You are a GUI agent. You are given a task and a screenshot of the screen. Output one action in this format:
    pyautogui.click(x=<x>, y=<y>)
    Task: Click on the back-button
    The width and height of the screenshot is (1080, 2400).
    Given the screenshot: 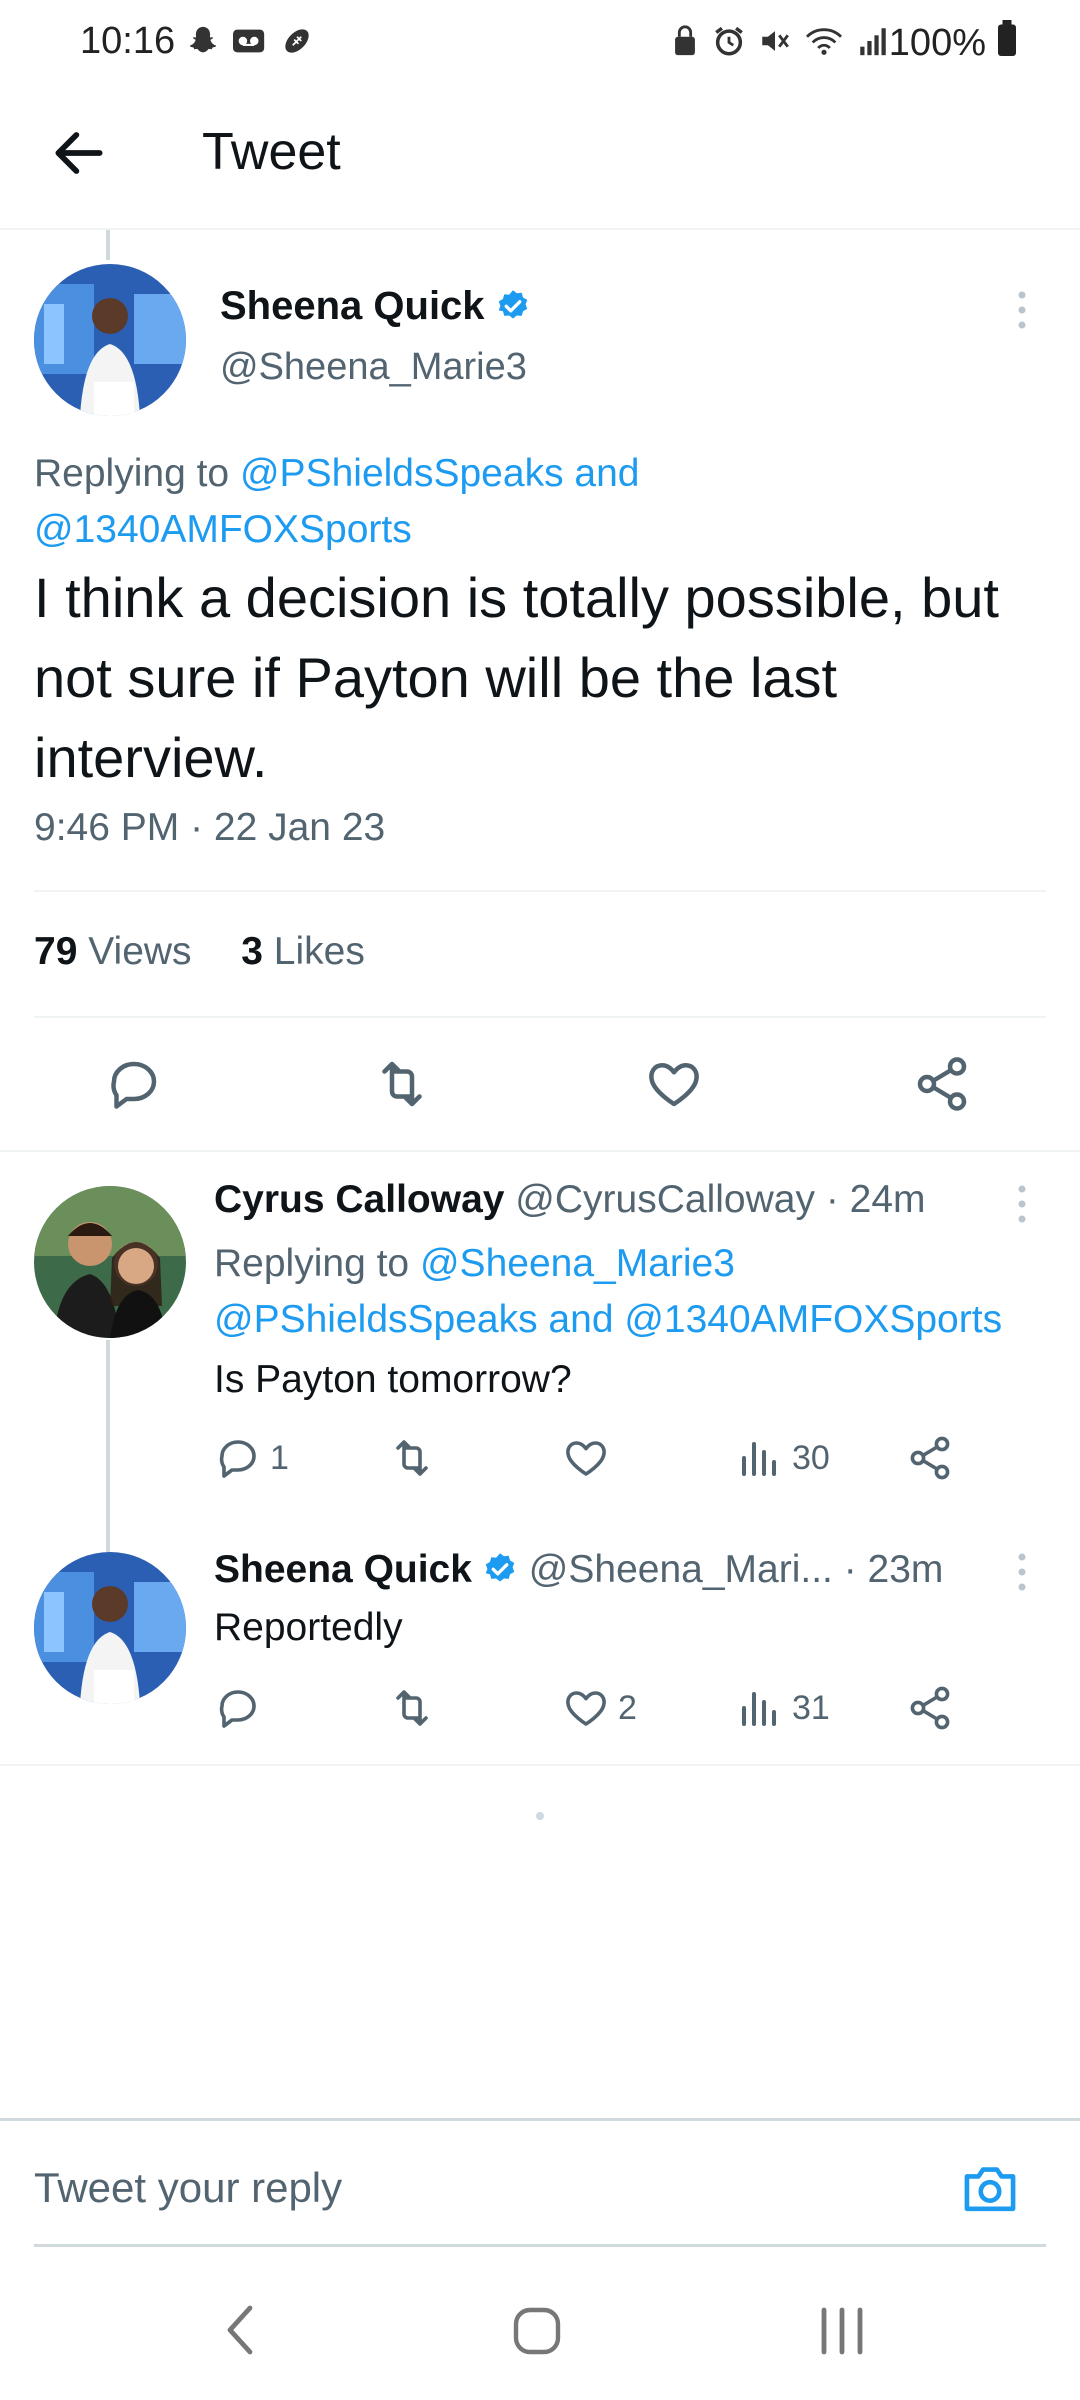 What is the action you would take?
    pyautogui.click(x=79, y=153)
    